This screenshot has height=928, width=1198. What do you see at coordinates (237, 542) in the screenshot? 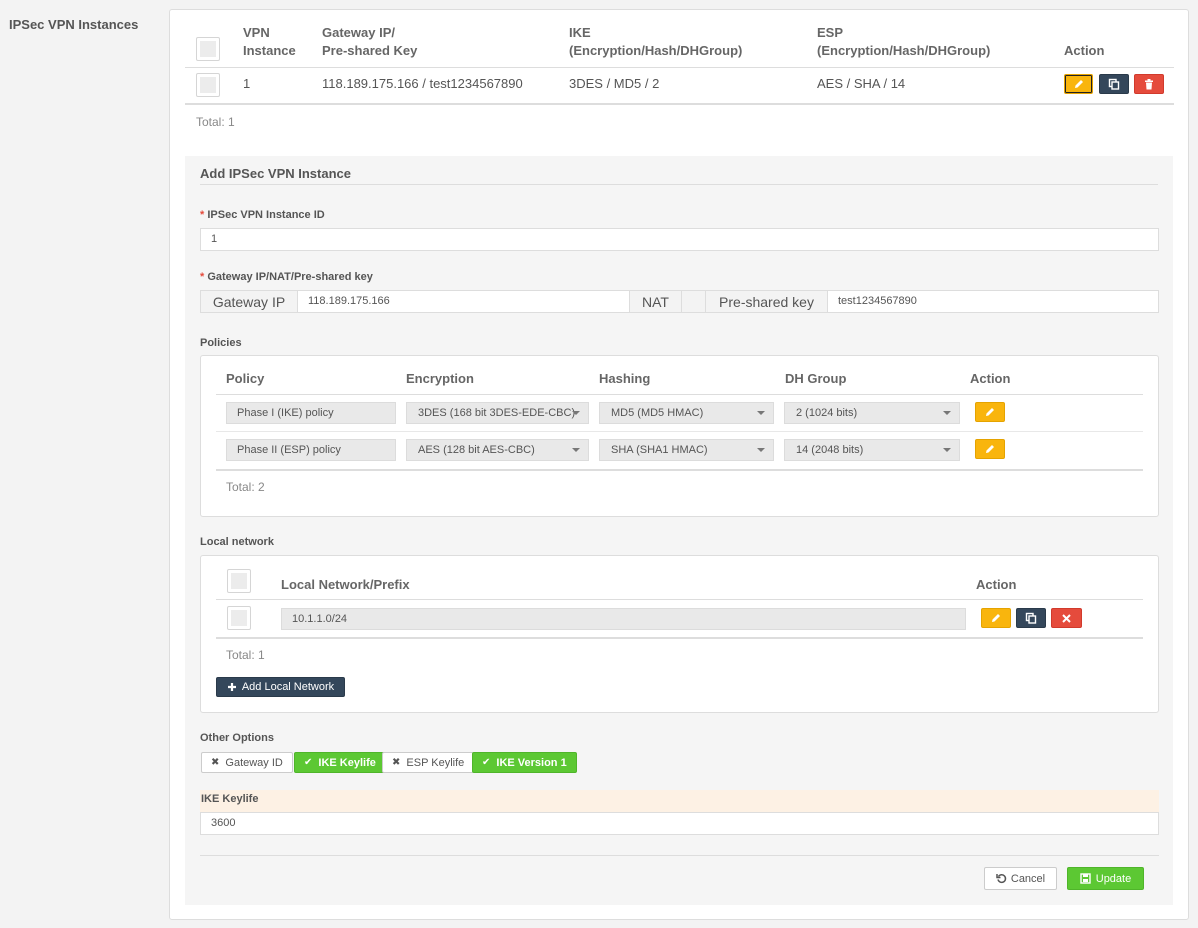
I see `local-network-label: Local network` at bounding box center [237, 542].